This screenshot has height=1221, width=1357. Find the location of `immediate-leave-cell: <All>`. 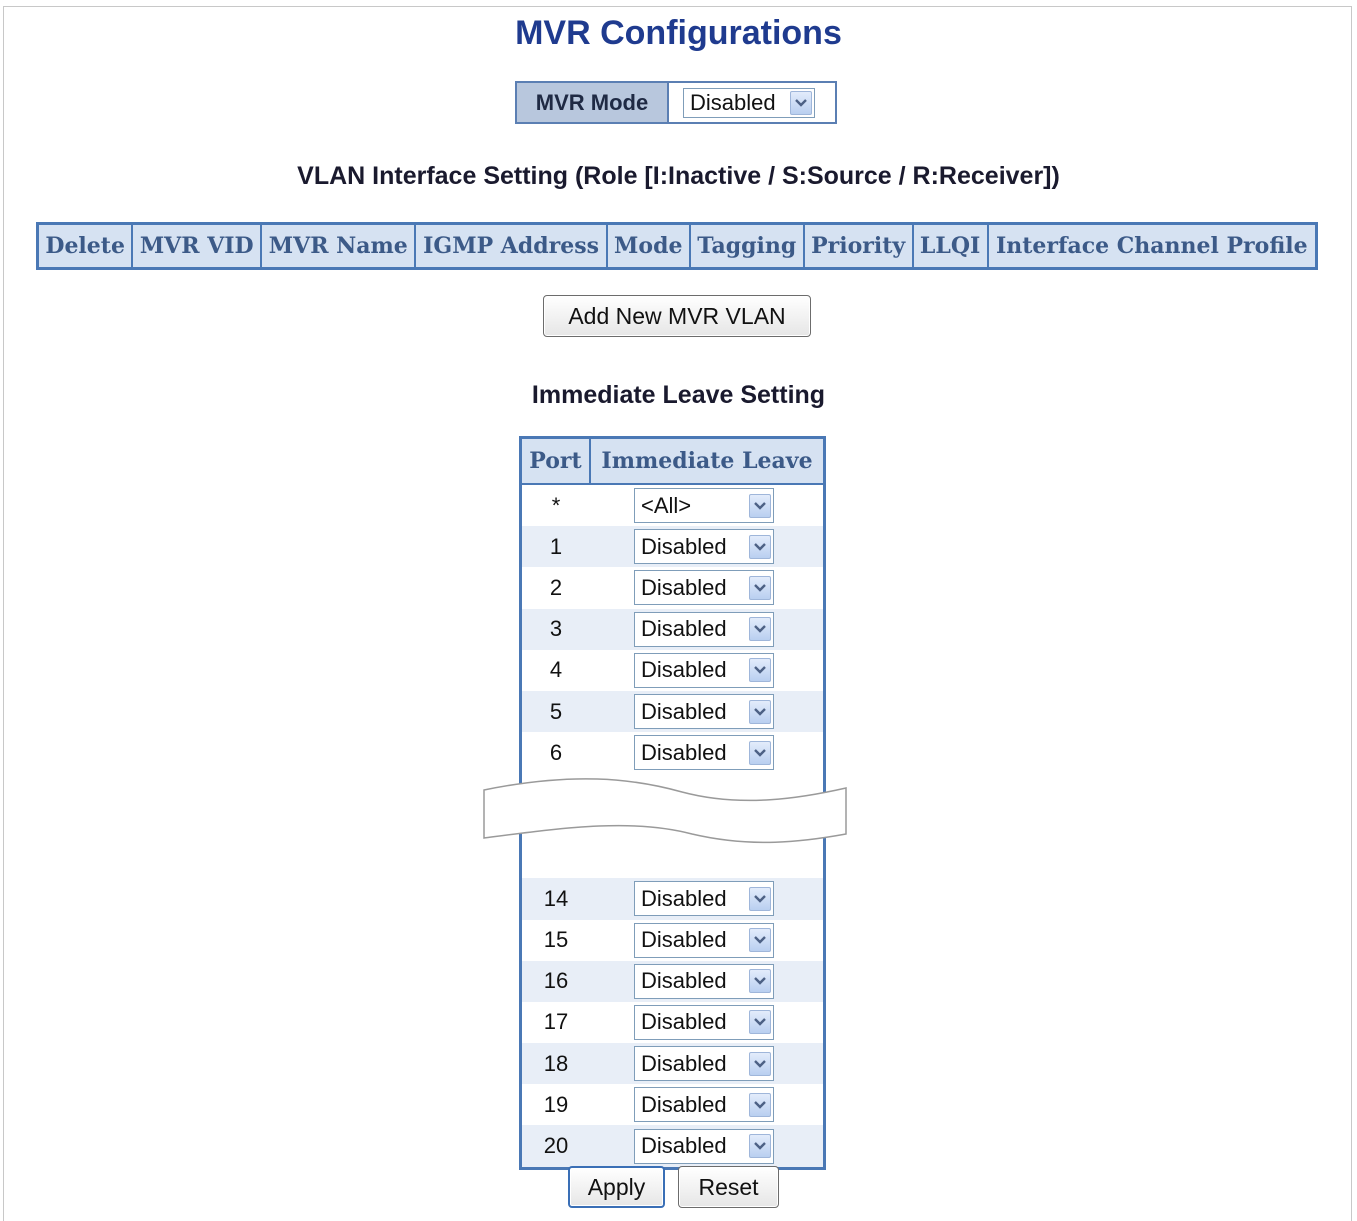

immediate-leave-cell: <All> is located at coordinates (707, 505).